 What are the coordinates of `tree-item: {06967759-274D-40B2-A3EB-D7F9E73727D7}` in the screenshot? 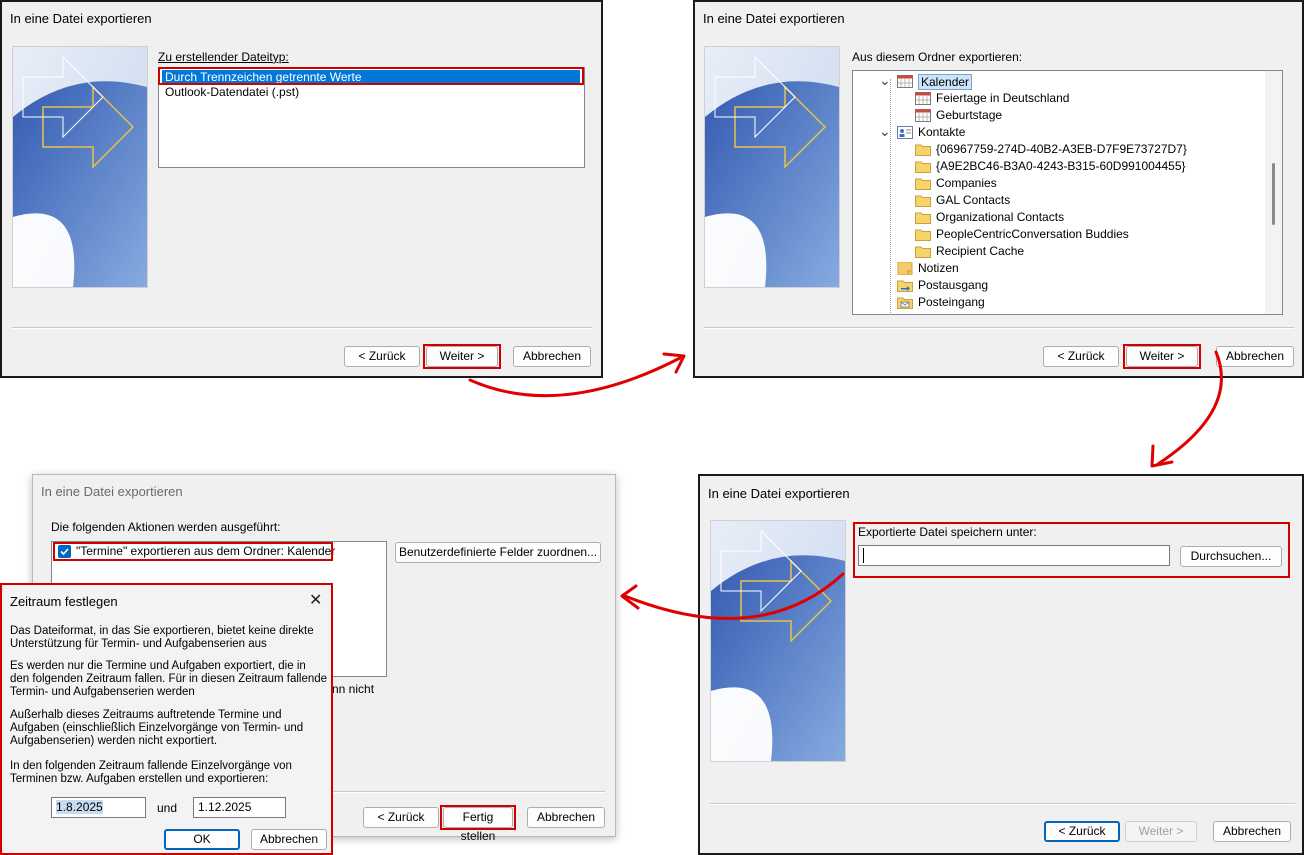 It's located at (1095, 149).